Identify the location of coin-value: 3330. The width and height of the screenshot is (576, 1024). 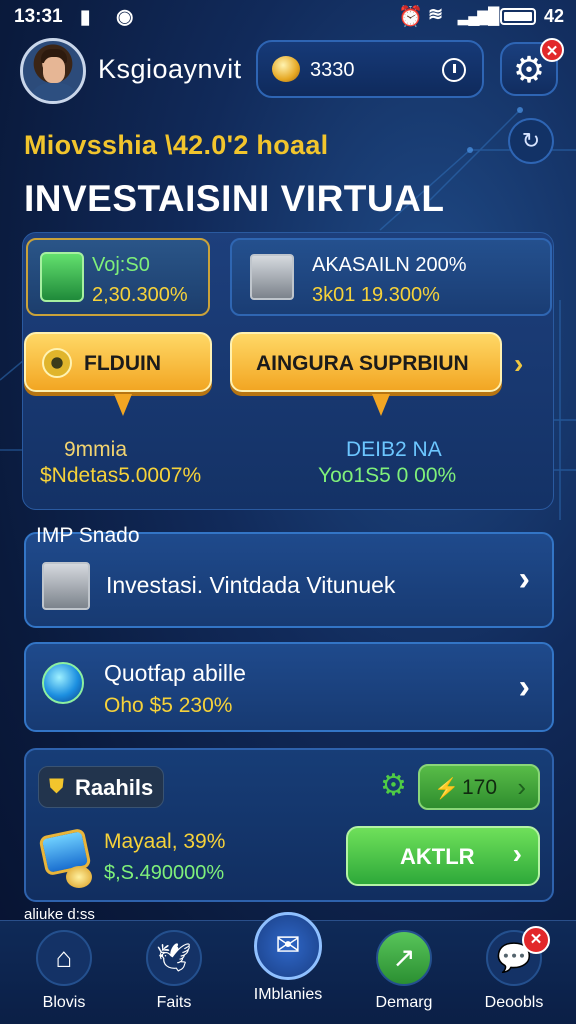
(332, 70).